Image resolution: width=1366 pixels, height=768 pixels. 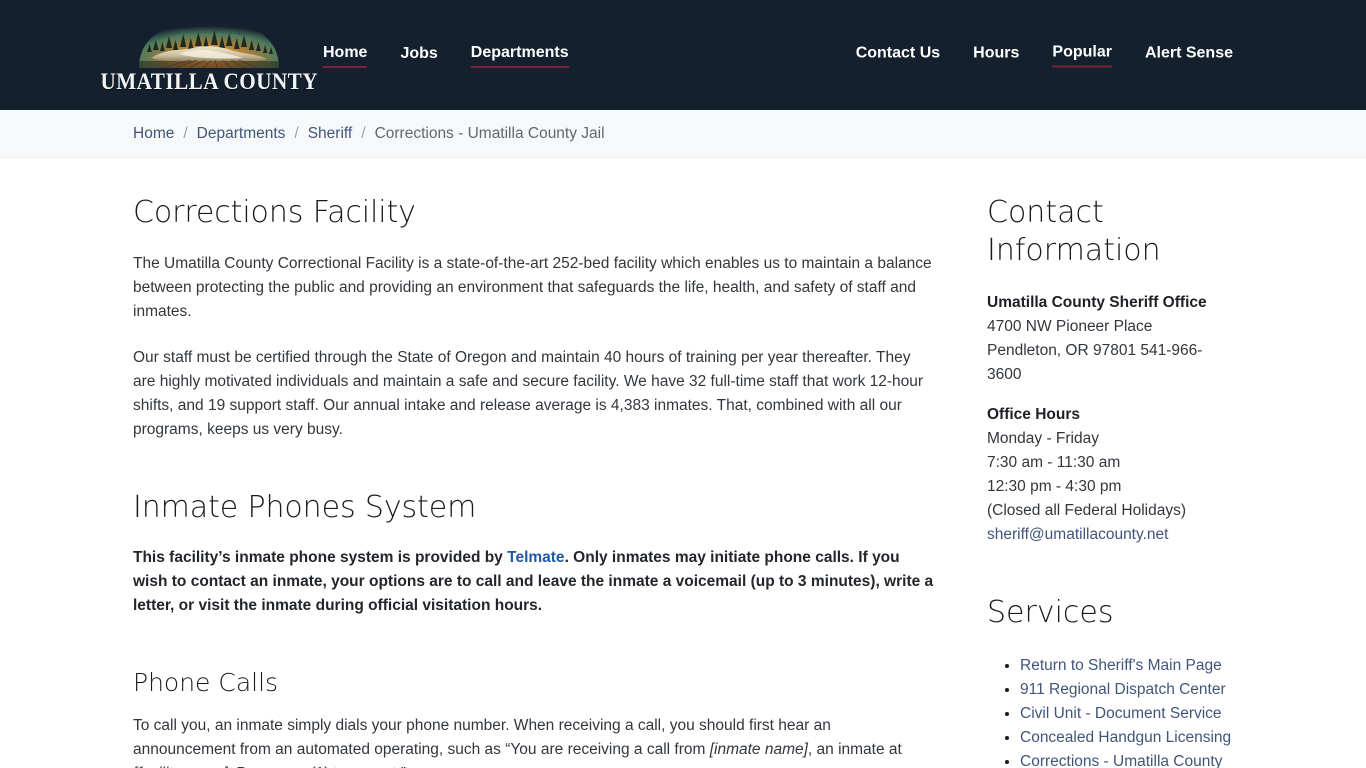 I want to click on sheriff-office-name: Umatilla County Sheriff Office, so click(x=1097, y=302).